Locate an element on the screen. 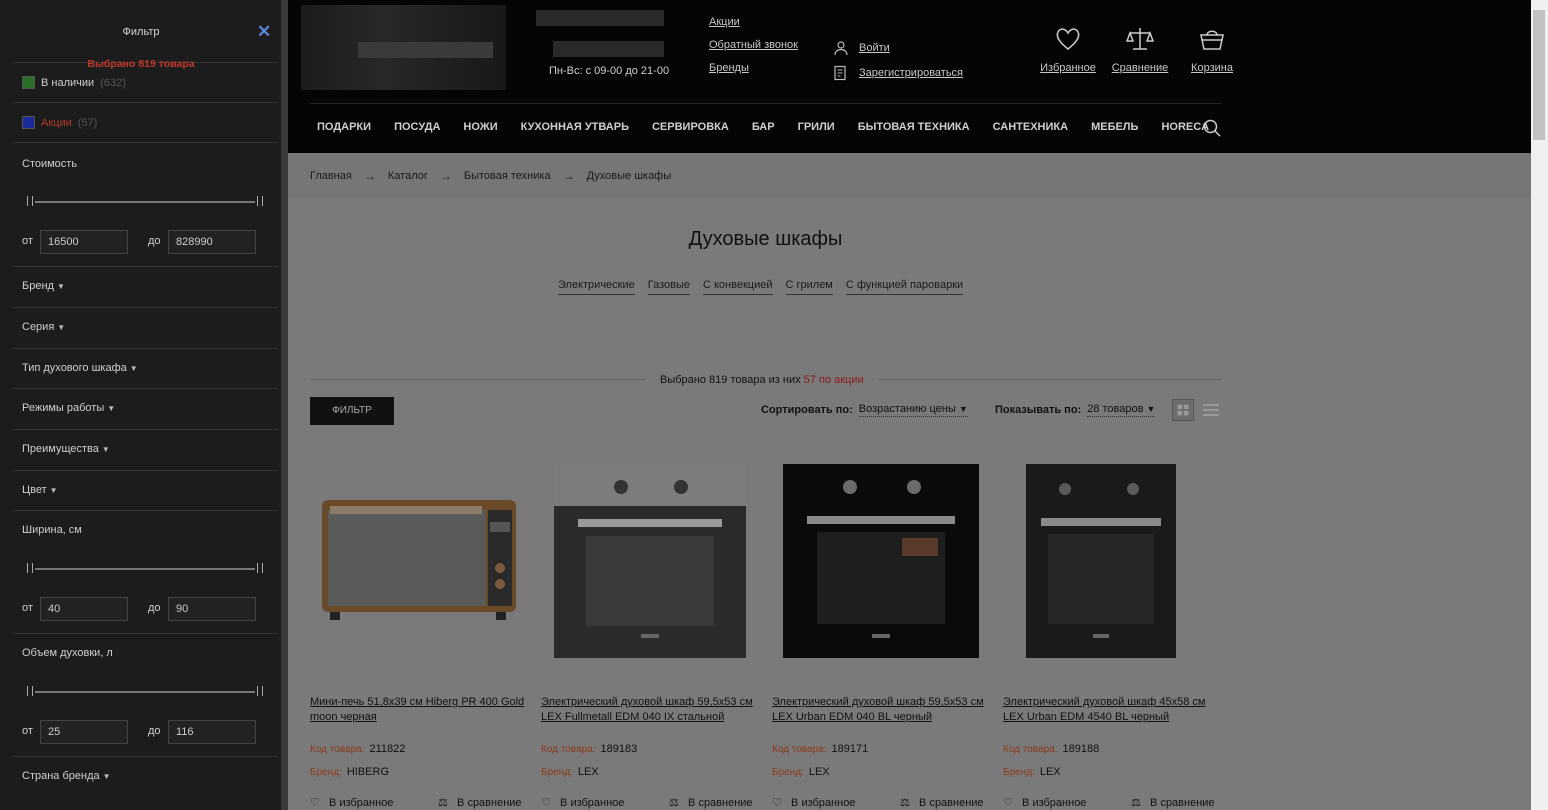 The width and height of the screenshot is (1548, 810). selection-summary: Выбрано 819 товара из них 57 по акции is located at coordinates (762, 380).